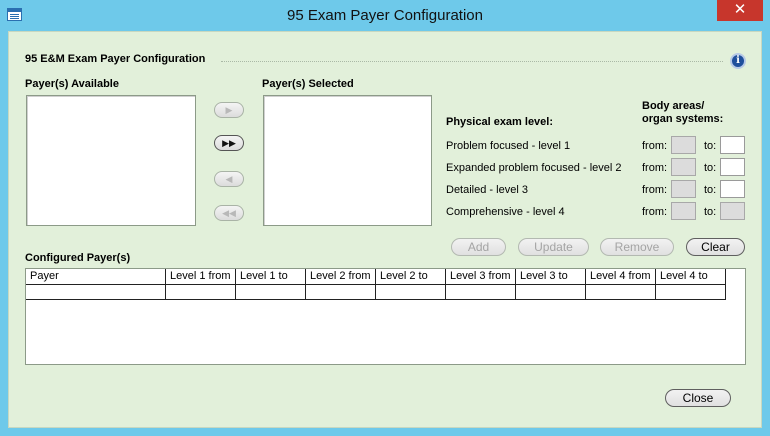 This screenshot has height=436, width=770. Describe the element at coordinates (683, 189) in the screenshot. I see `level-3-from-field` at that location.